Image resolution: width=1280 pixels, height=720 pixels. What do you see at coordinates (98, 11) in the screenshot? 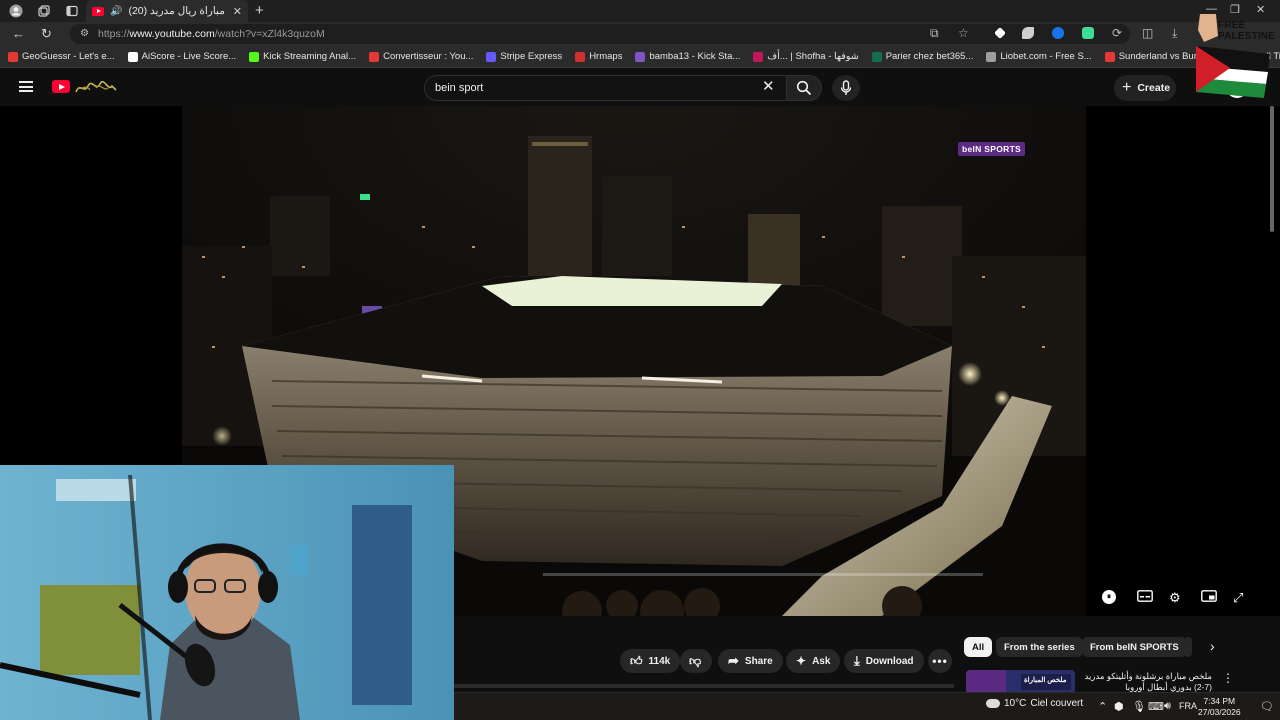
I see `youtube-favicon-icon` at bounding box center [98, 11].